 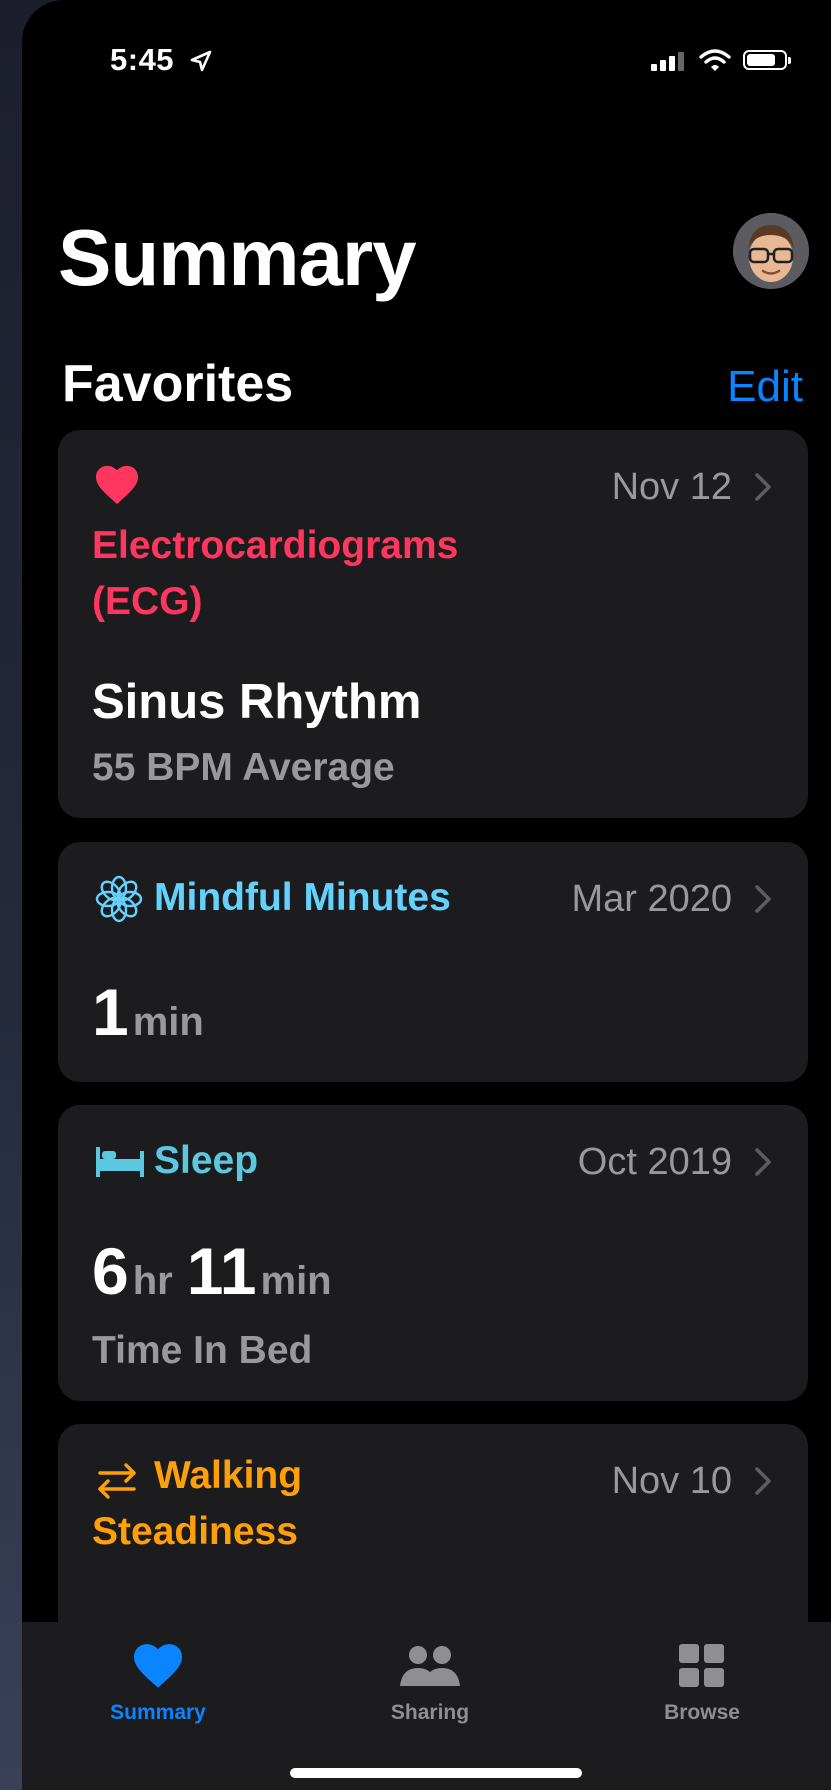 I want to click on mindful-unit: min, so click(x=168, y=1022).